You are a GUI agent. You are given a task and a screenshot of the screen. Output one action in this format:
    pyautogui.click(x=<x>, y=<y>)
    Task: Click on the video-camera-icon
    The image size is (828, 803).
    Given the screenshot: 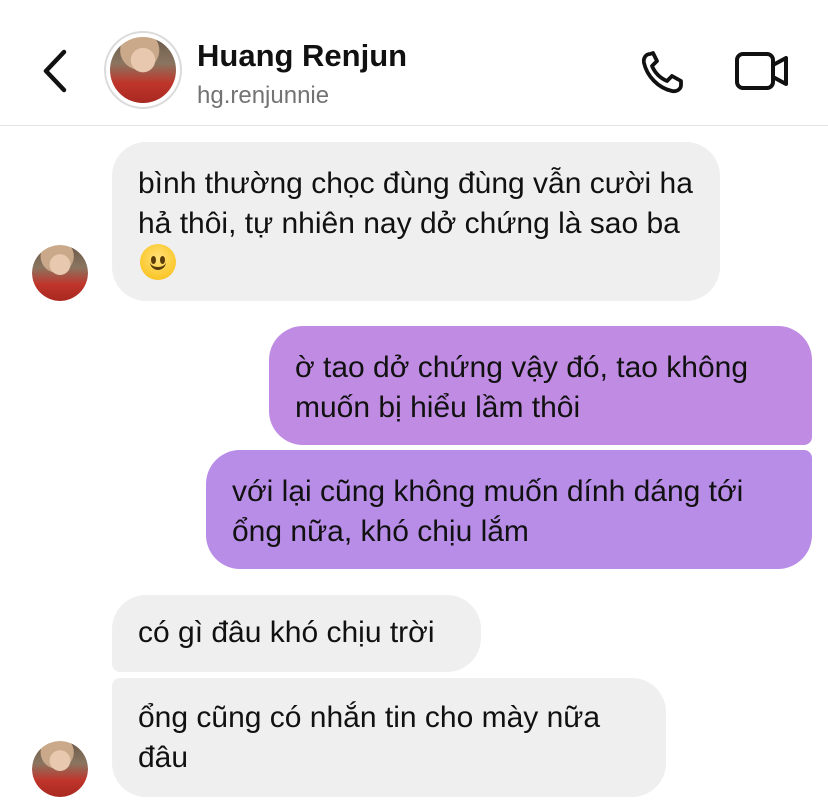 What is the action you would take?
    pyautogui.click(x=761, y=71)
    